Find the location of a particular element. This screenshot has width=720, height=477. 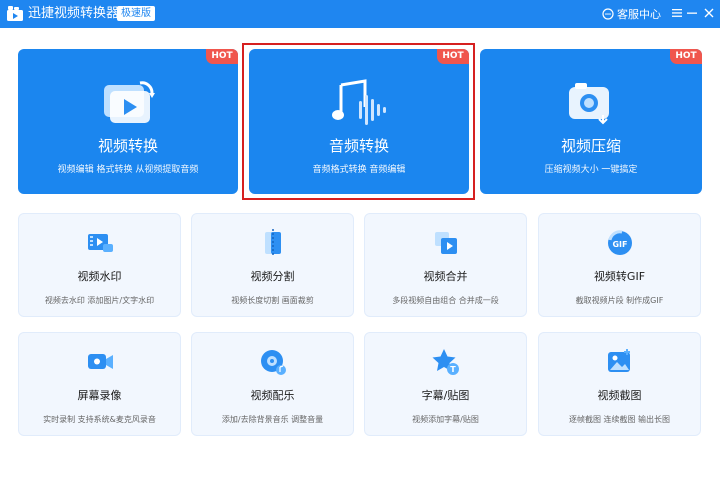

customer-service-label: 客服中心 is located at coordinates (639, 14).